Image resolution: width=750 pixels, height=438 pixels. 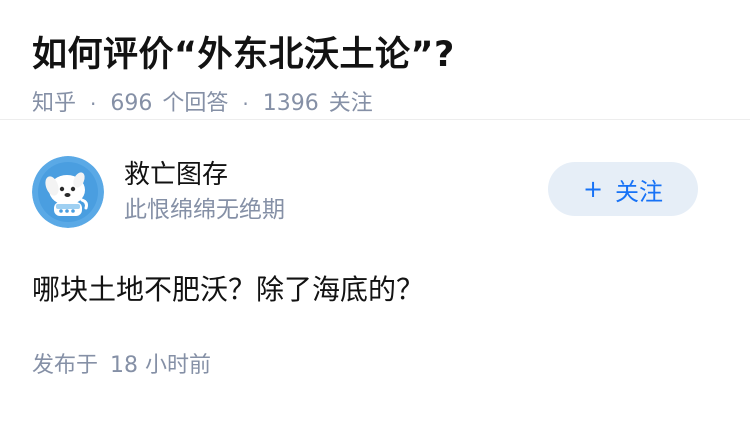 I want to click on answer-content: 哪块土地不肥沃？除了海底的？, so click(x=375, y=290).